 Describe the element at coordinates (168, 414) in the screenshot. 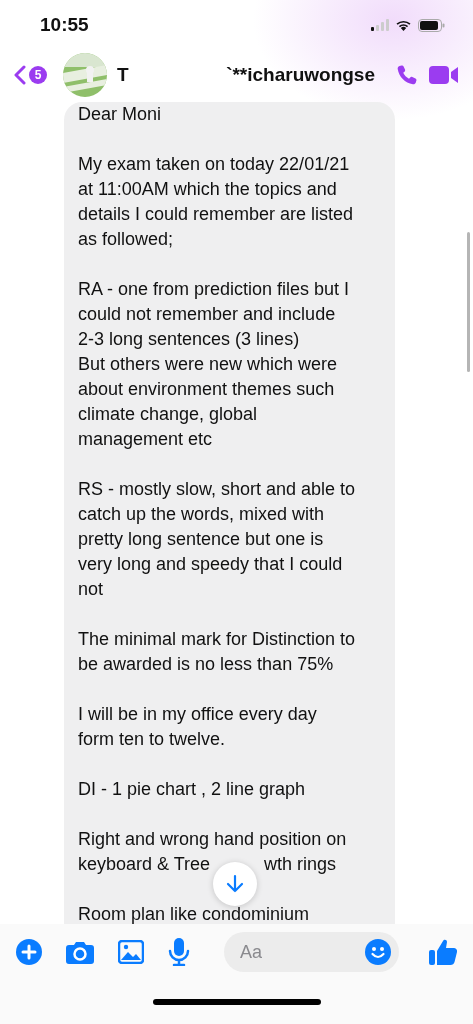

I see `message-text: climate change, global` at that location.